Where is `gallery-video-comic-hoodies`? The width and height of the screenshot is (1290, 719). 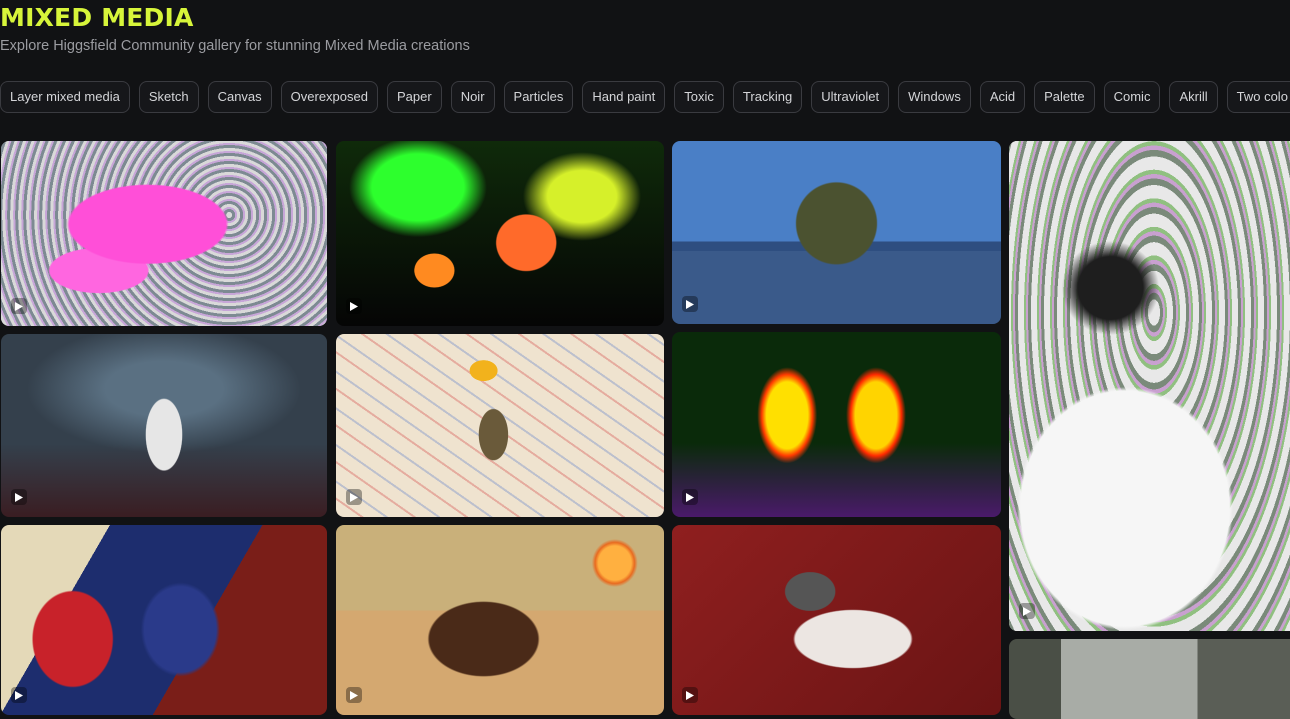 gallery-video-comic-hoodies is located at coordinates (164, 620).